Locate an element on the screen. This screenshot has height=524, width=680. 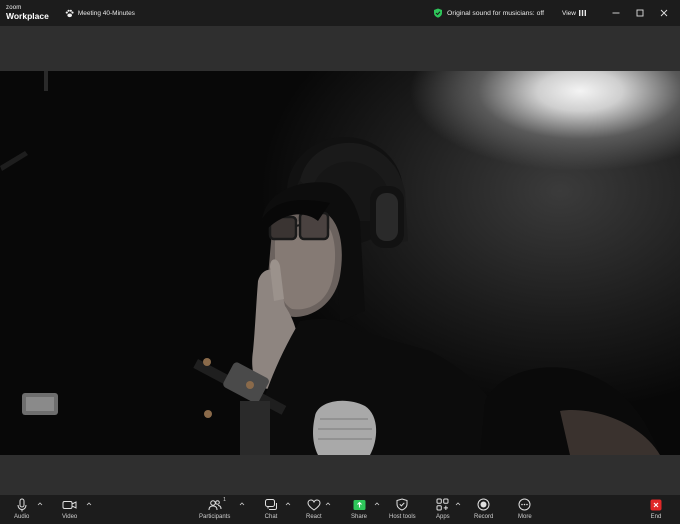
grid-icon is located at coordinates (582, 13).